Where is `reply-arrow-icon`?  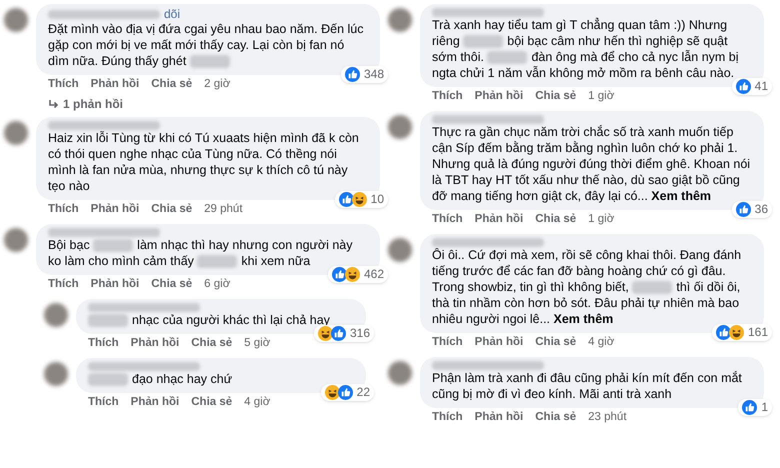
reply-arrow-icon is located at coordinates (53, 104).